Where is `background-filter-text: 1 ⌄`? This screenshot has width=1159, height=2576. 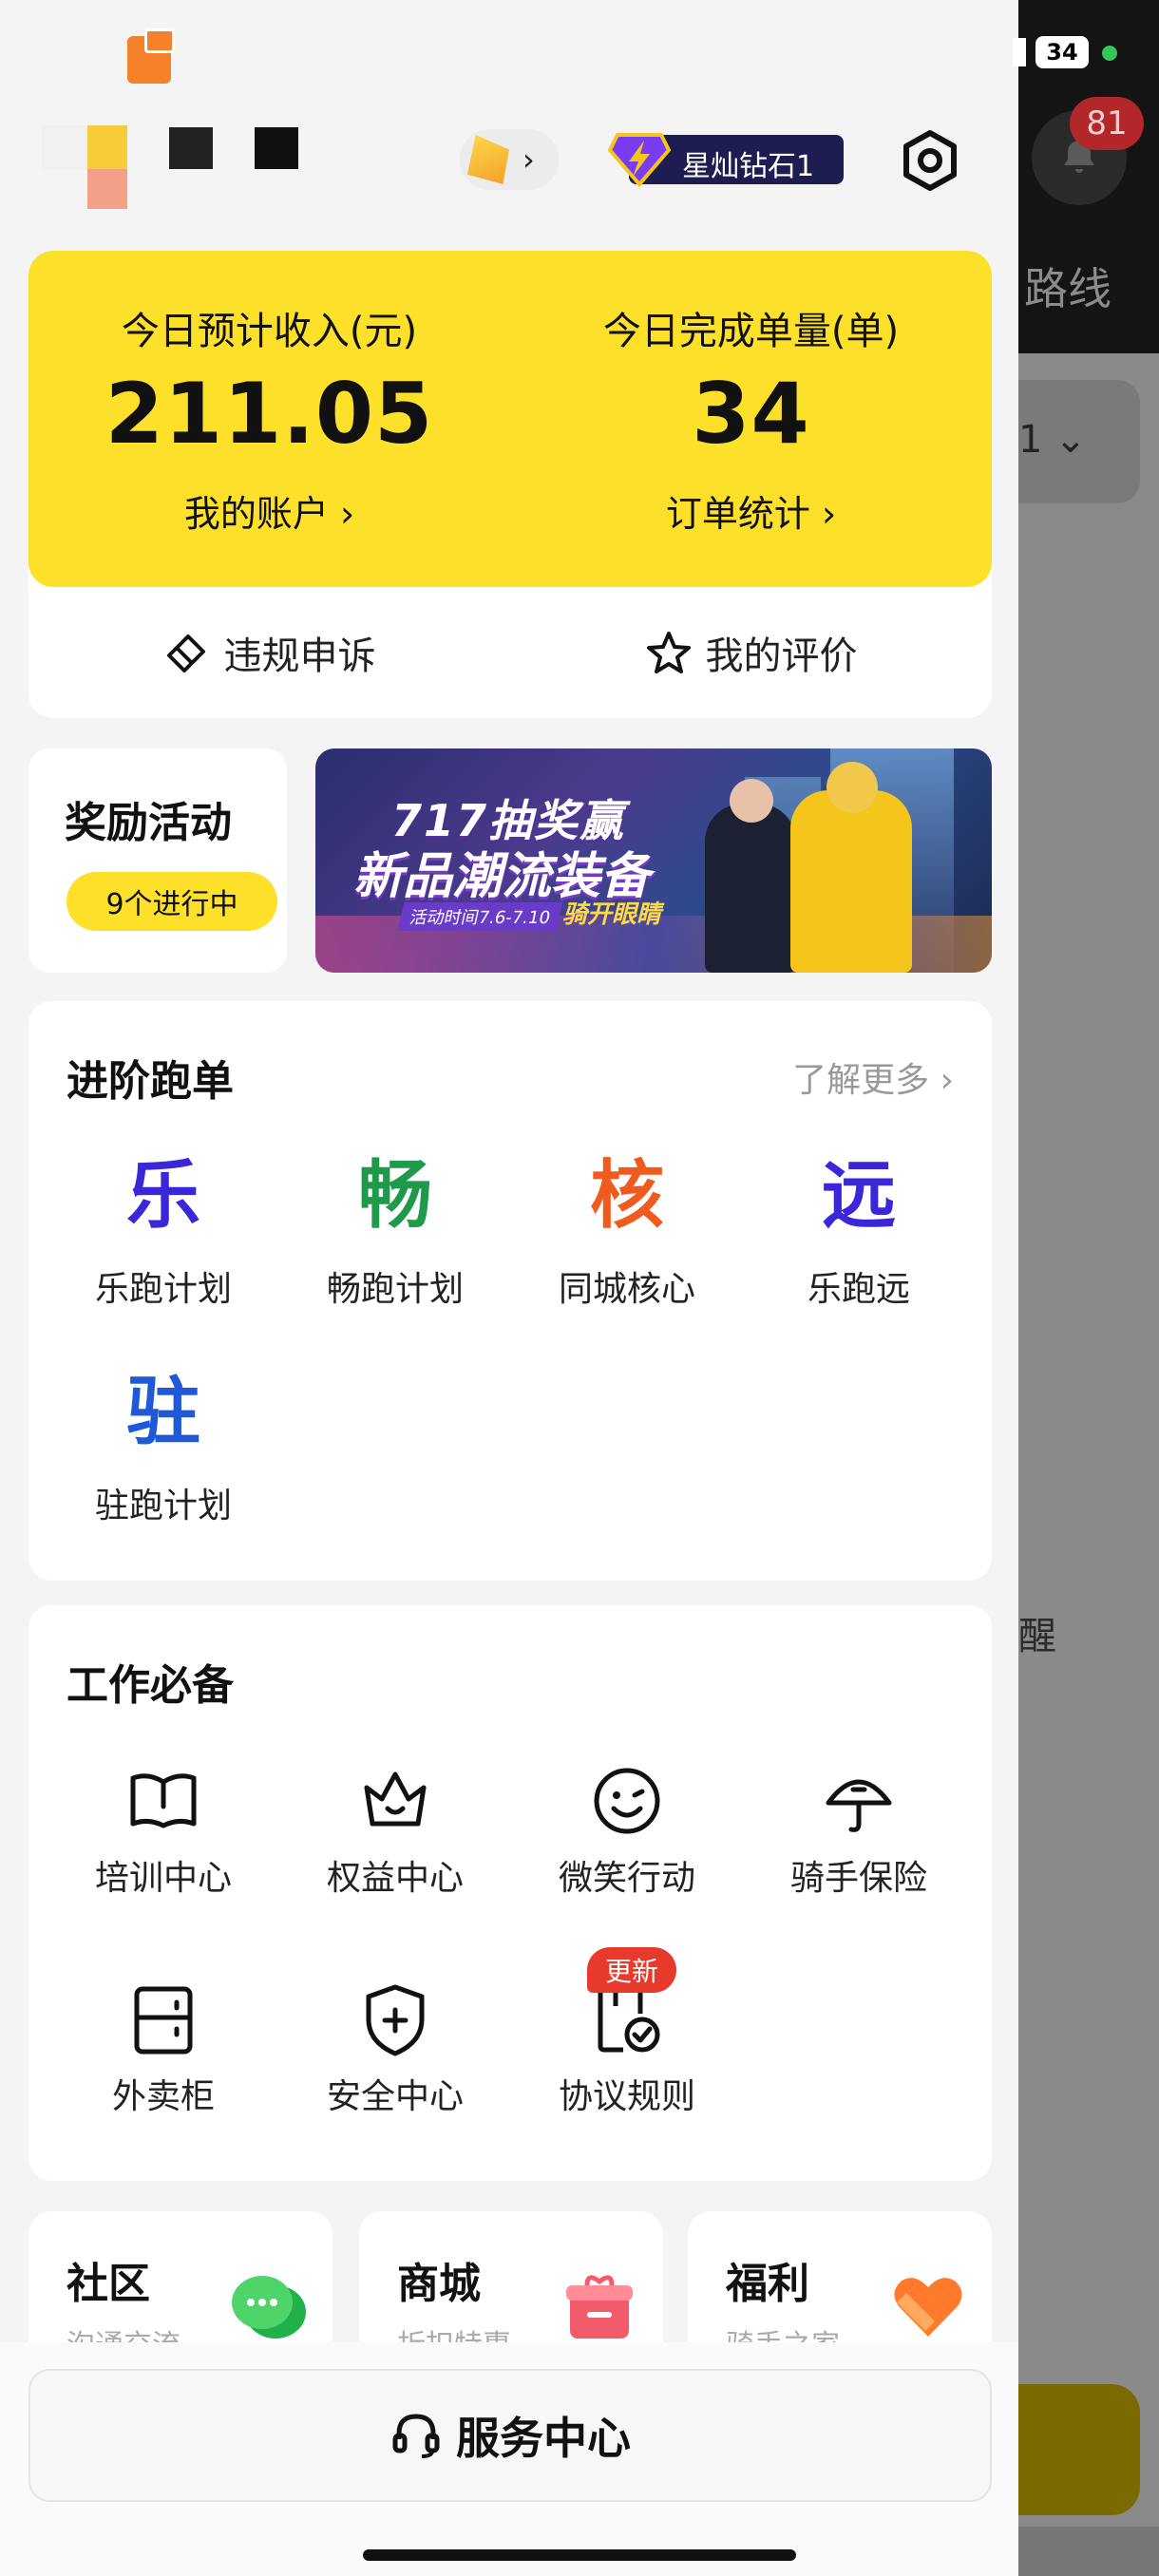
background-filter-text: 1 ⌄ is located at coordinates (1052, 440).